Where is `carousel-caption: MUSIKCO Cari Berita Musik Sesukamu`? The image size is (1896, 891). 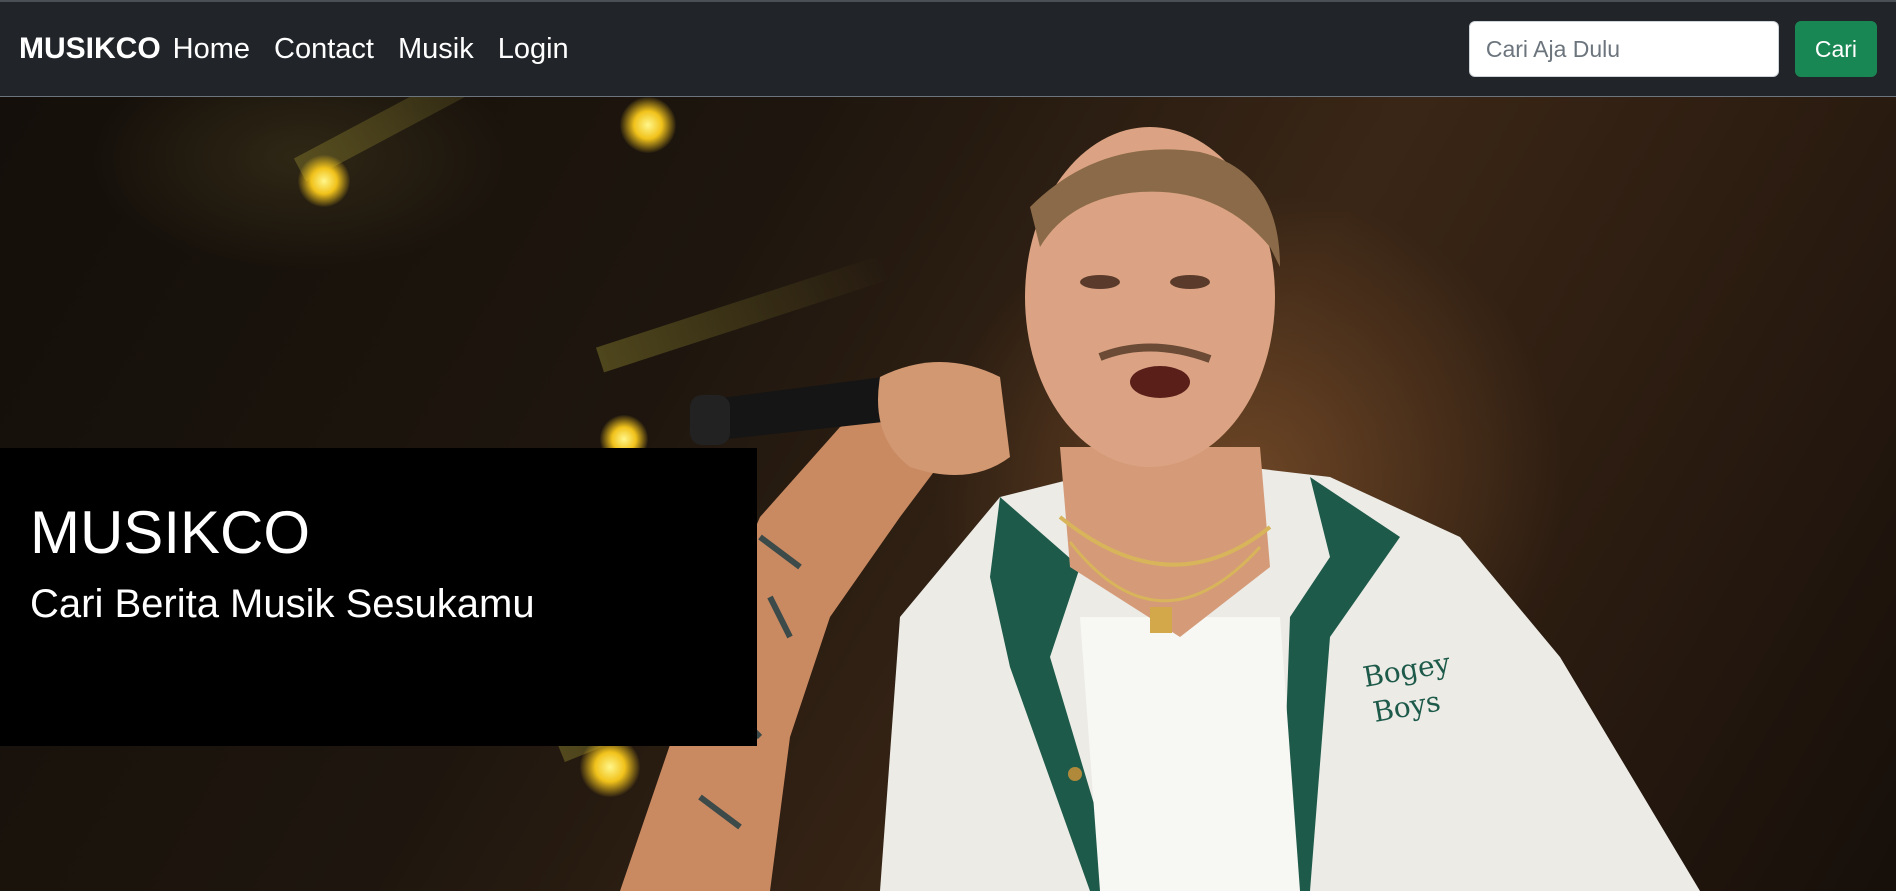 carousel-caption: MUSIKCO Cari Berita Musik Sesukamu is located at coordinates (378, 597).